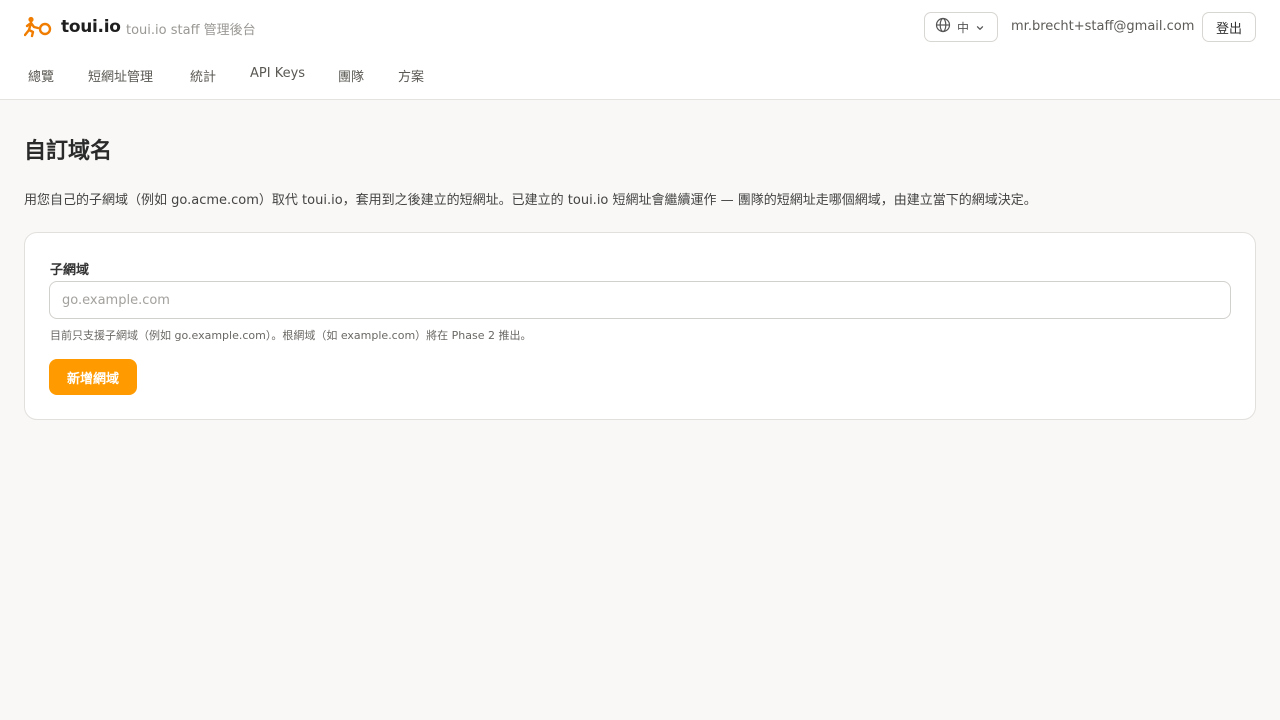  Describe the element at coordinates (70, 270) in the screenshot. I see `subdomain-label: 子網域` at that location.